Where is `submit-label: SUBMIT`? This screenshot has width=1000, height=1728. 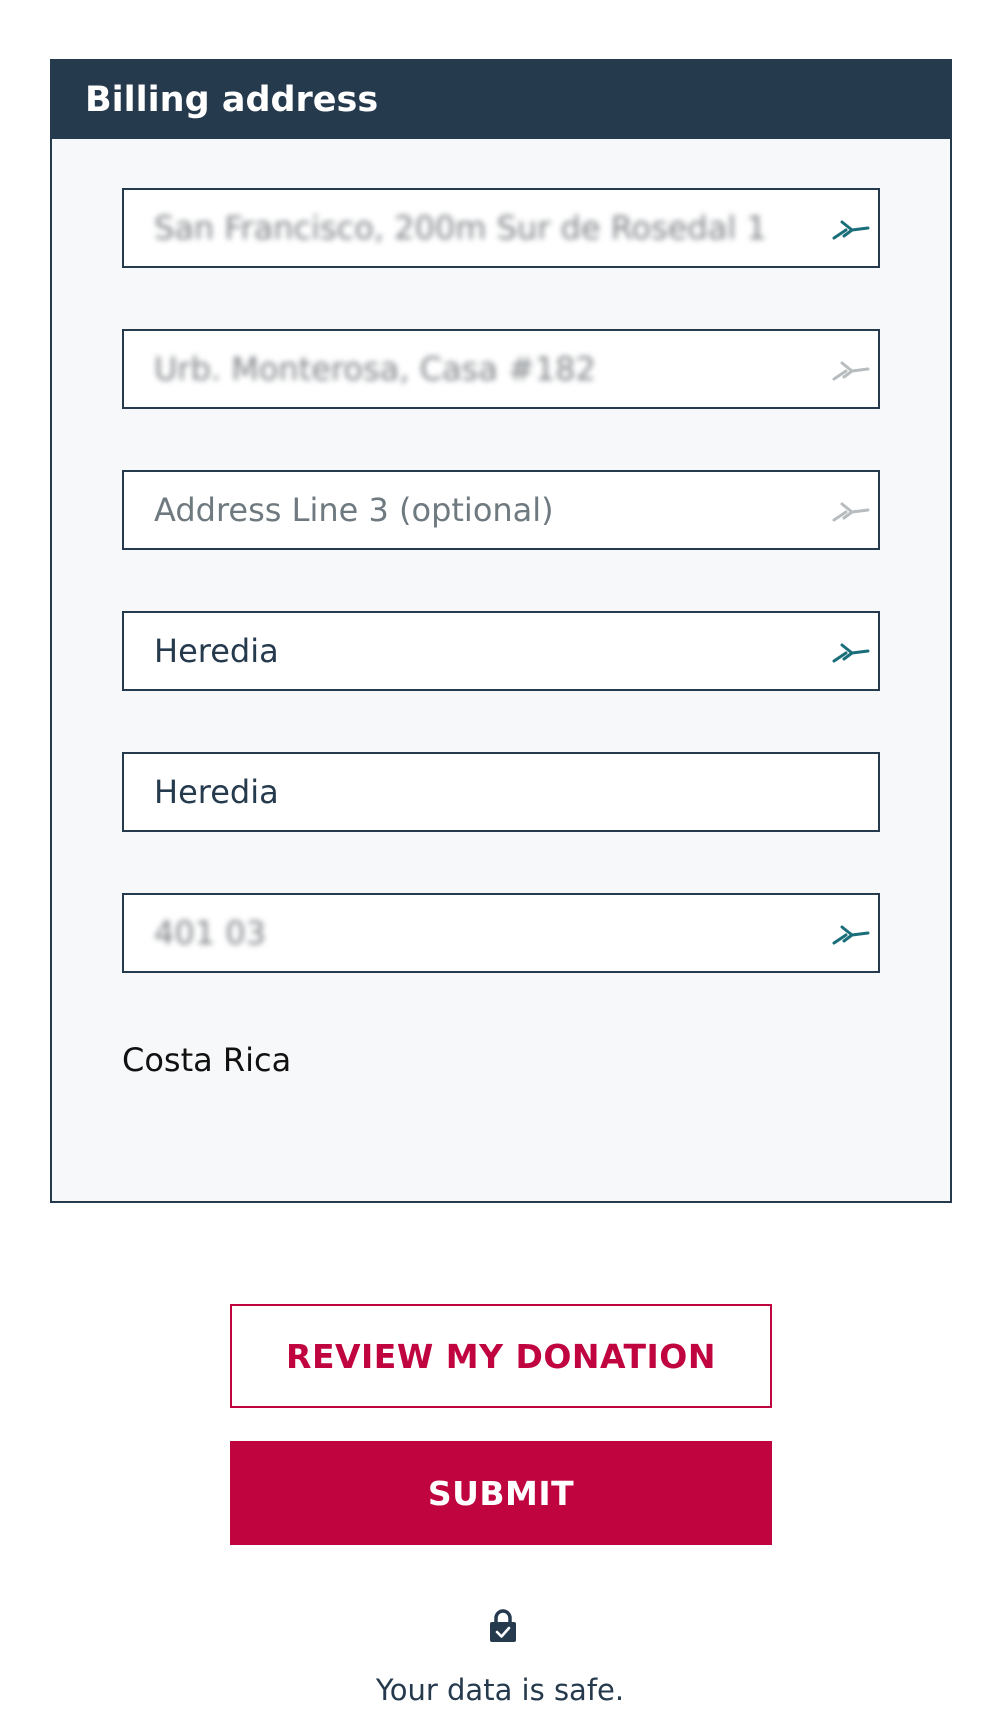
submit-label: SUBMIT is located at coordinates (501, 1493).